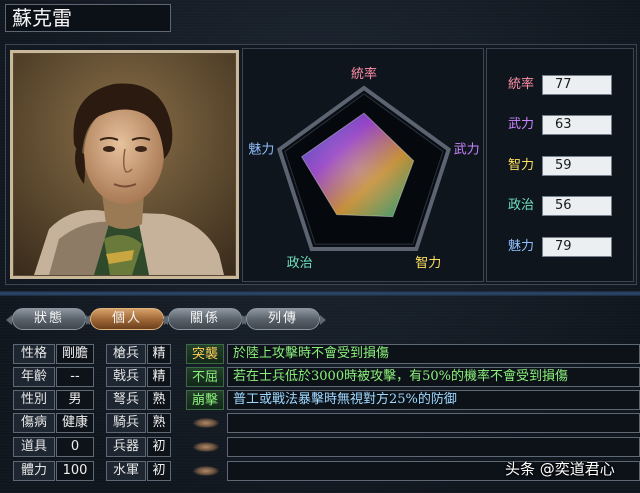 This screenshot has width=640, height=493. I want to click on tab-biography: 列傳, so click(283, 319).